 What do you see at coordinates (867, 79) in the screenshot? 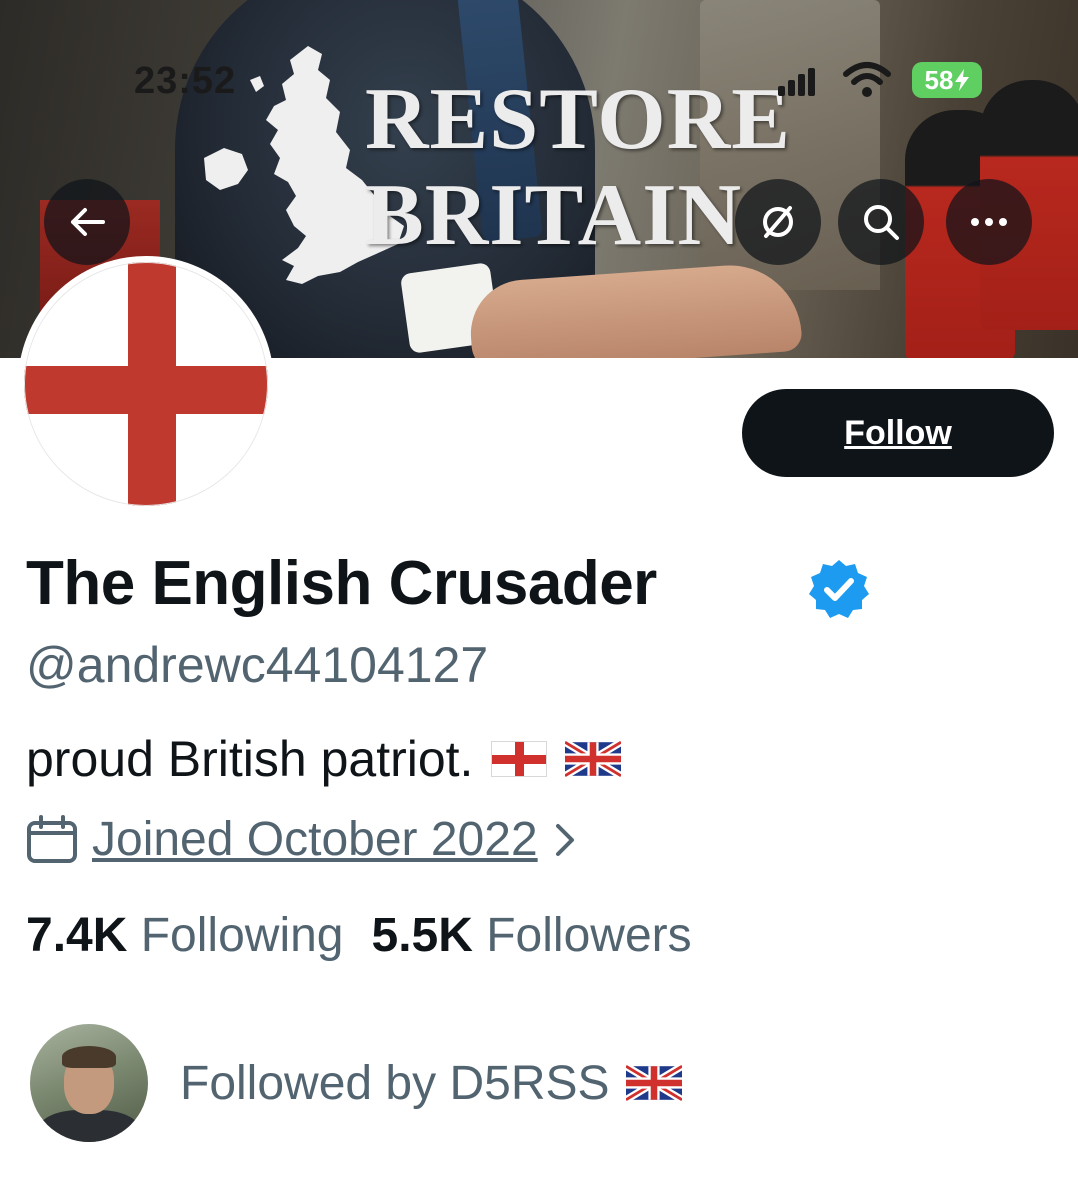
I see `wifi-icon` at bounding box center [867, 79].